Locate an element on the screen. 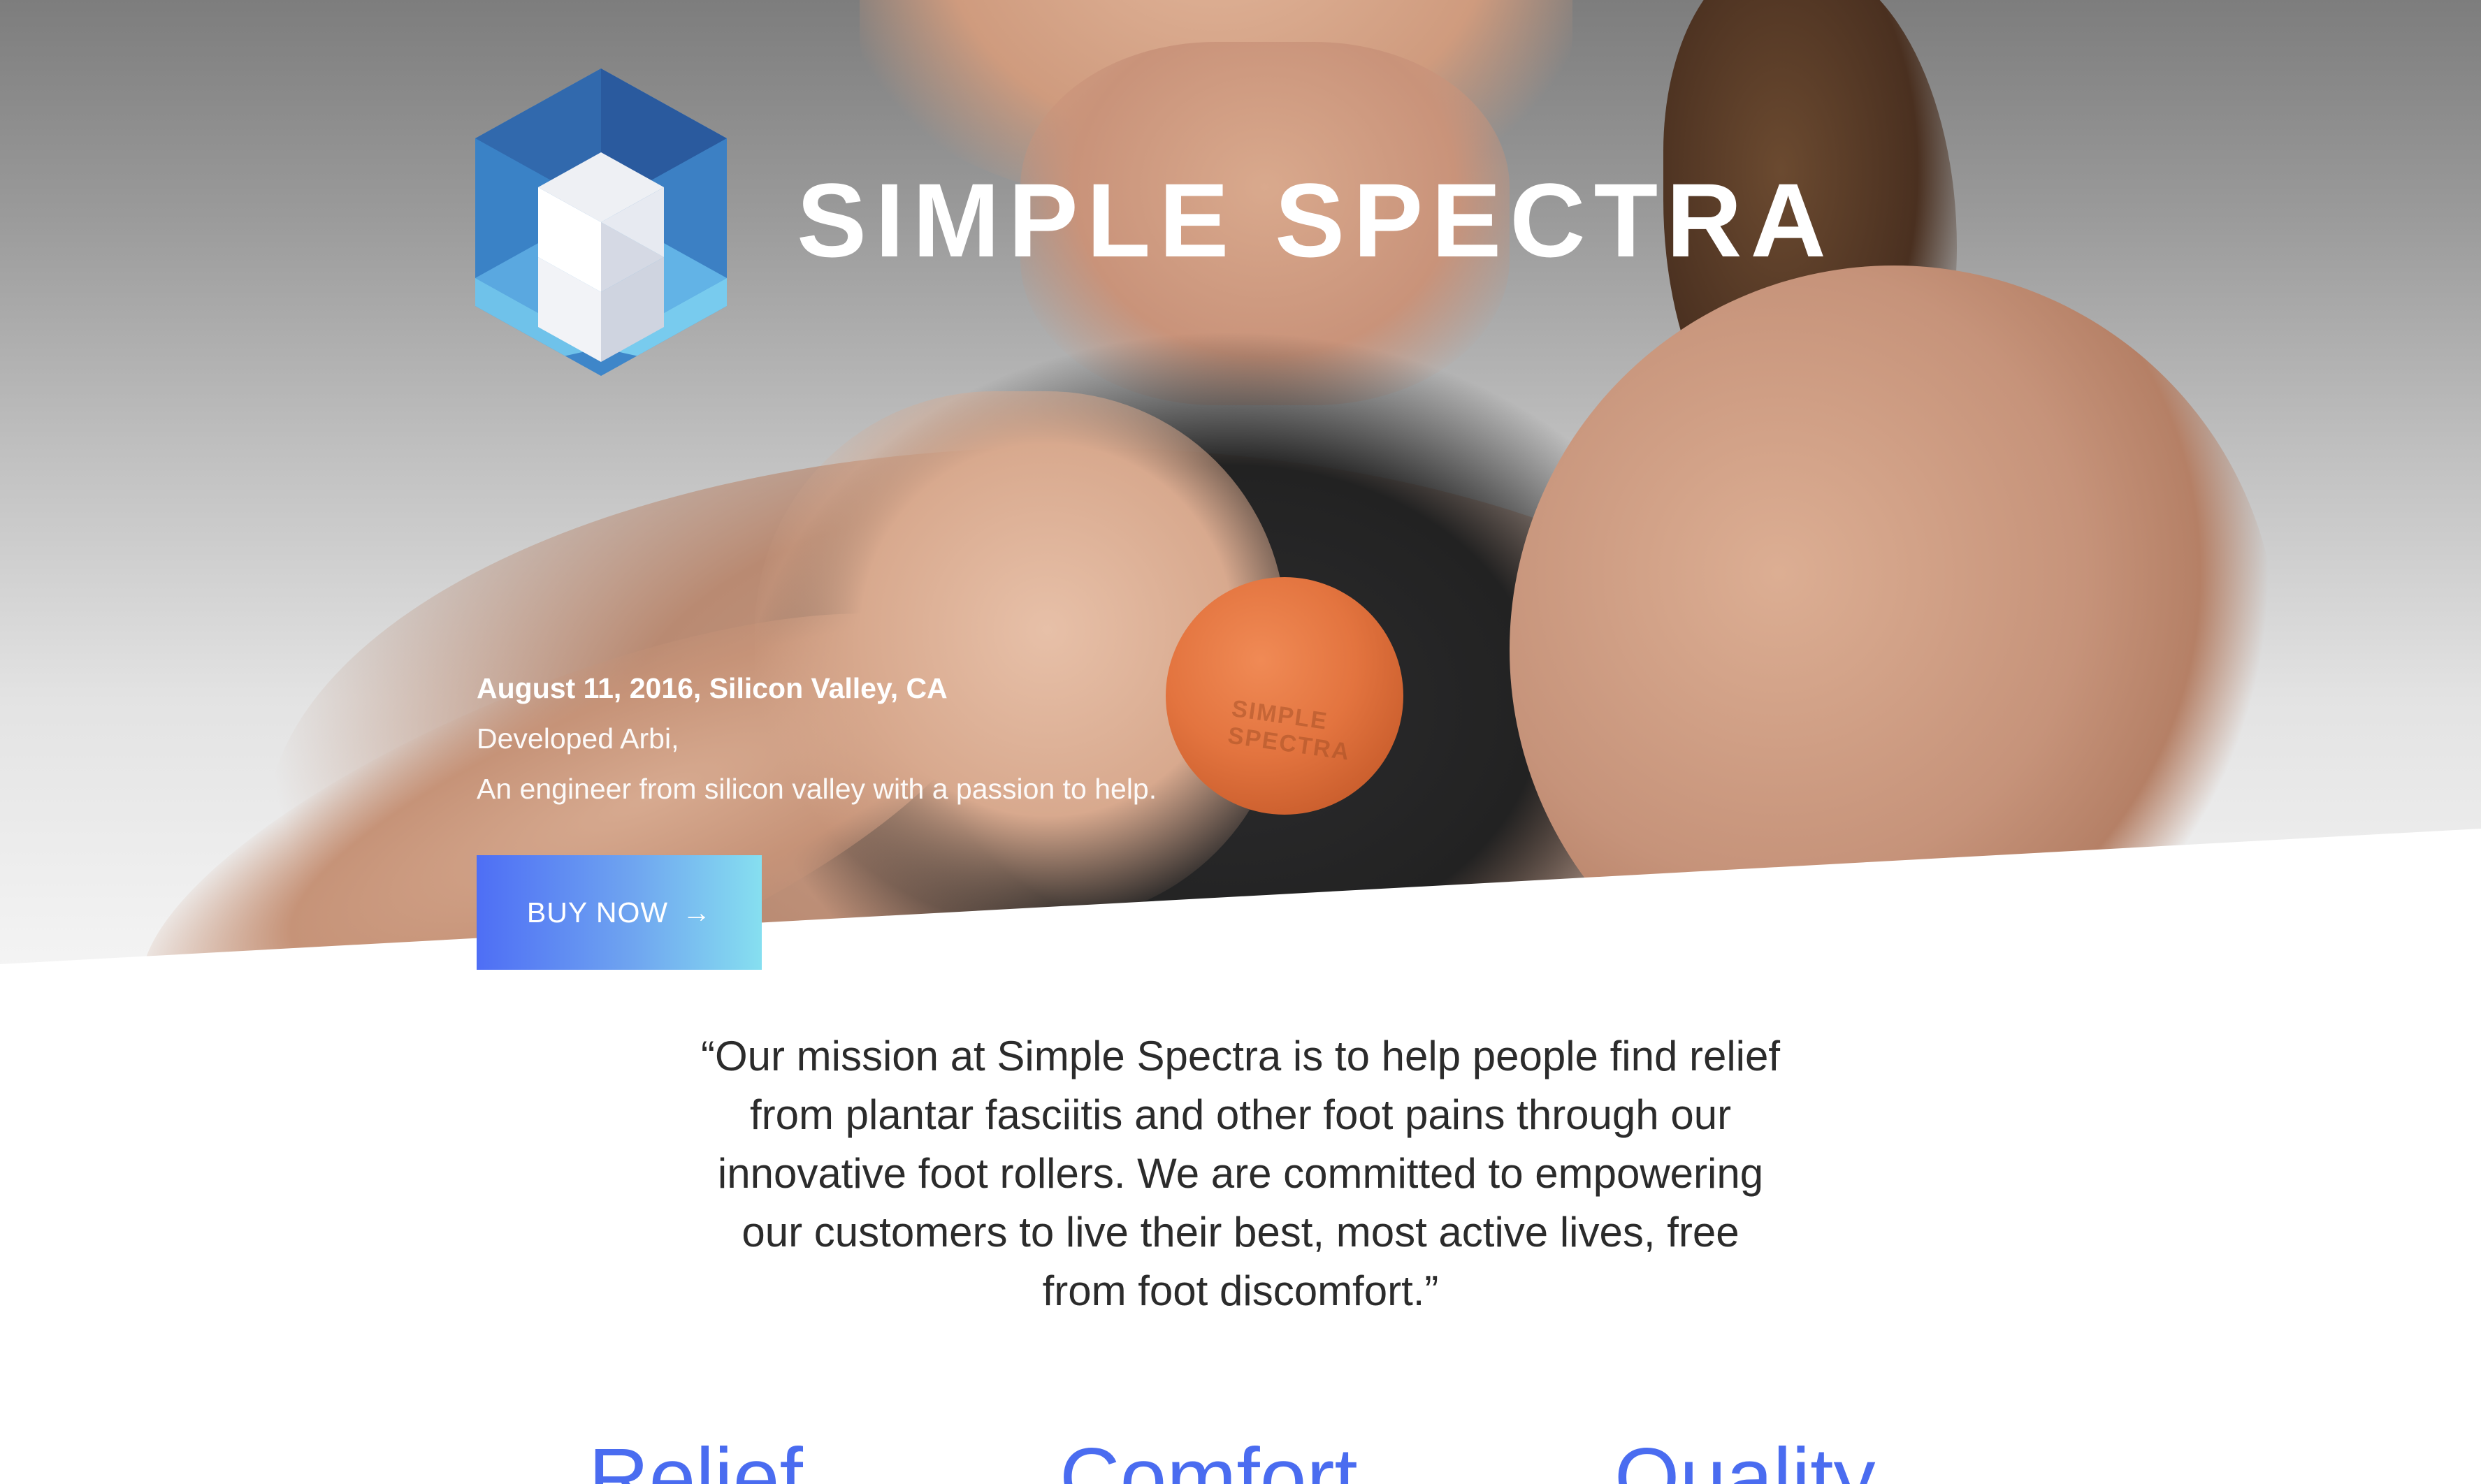 The width and height of the screenshot is (2481, 1484). value-heading-quality: Quality is located at coordinates (1745, 1457).